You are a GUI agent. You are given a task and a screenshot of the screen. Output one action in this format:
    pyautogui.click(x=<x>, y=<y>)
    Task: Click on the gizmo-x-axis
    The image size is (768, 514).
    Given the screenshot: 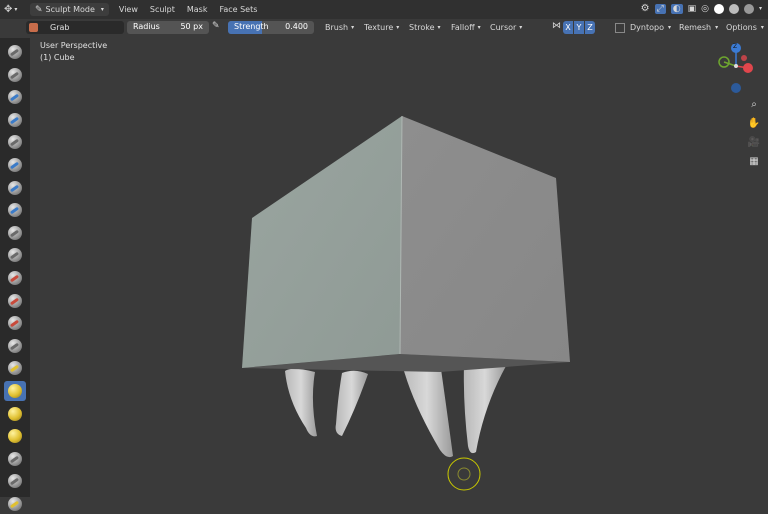 What is the action you would take?
    pyautogui.click(x=748, y=68)
    